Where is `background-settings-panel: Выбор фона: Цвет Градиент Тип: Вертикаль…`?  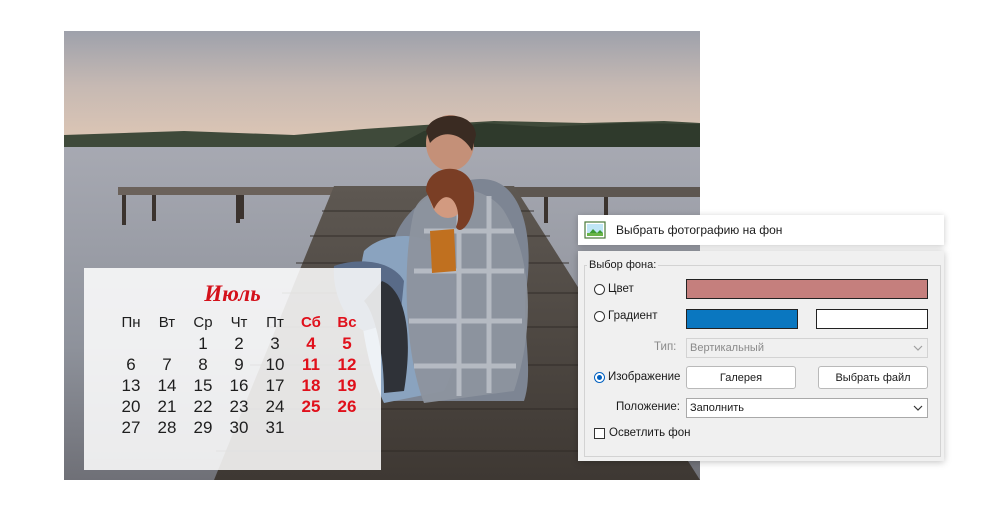
background-settings-panel: Выбор фона: Цвет Градиент Тип: Вертикаль… is located at coordinates (761, 356).